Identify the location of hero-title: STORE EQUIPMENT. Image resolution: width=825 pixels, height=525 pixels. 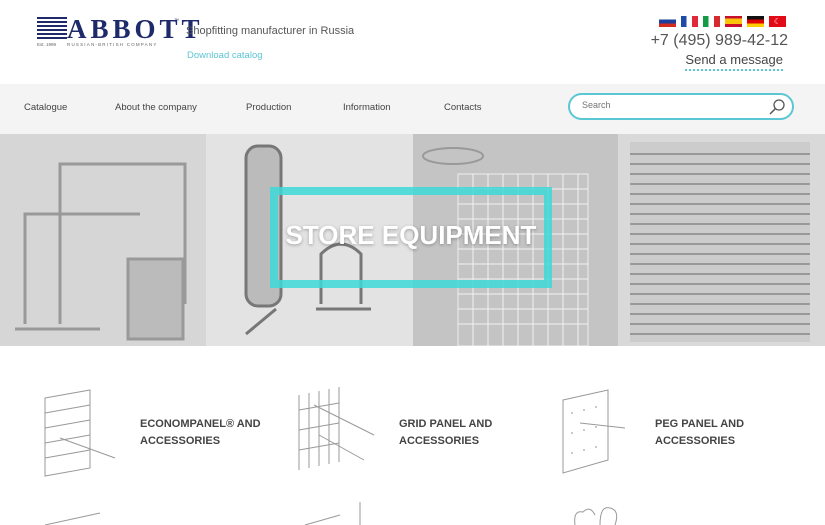
(411, 235).